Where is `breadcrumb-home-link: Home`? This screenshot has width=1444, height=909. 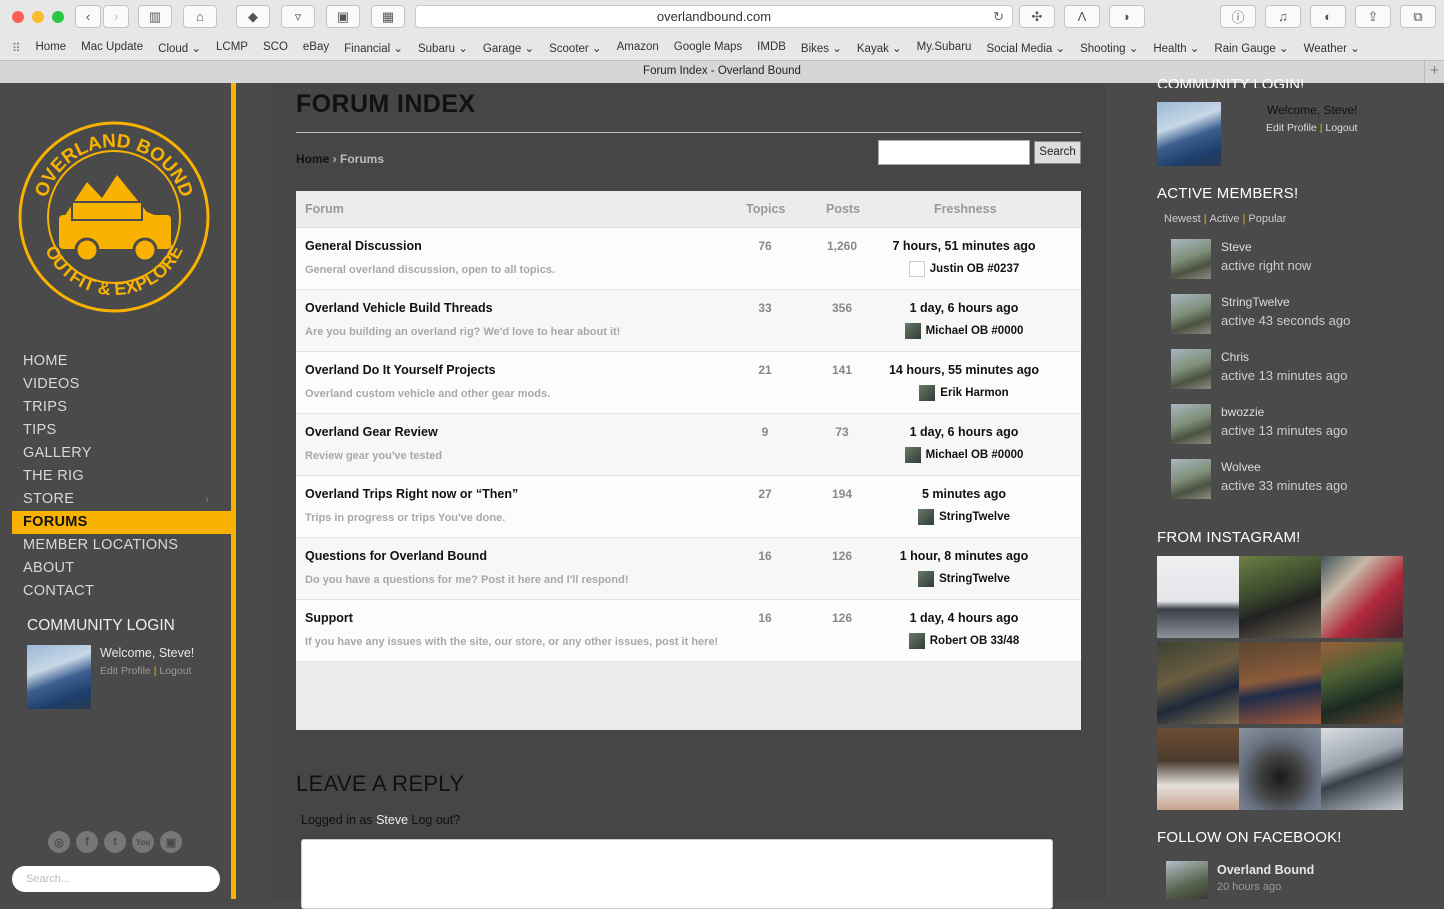
breadcrumb-home-link: Home is located at coordinates (312, 159).